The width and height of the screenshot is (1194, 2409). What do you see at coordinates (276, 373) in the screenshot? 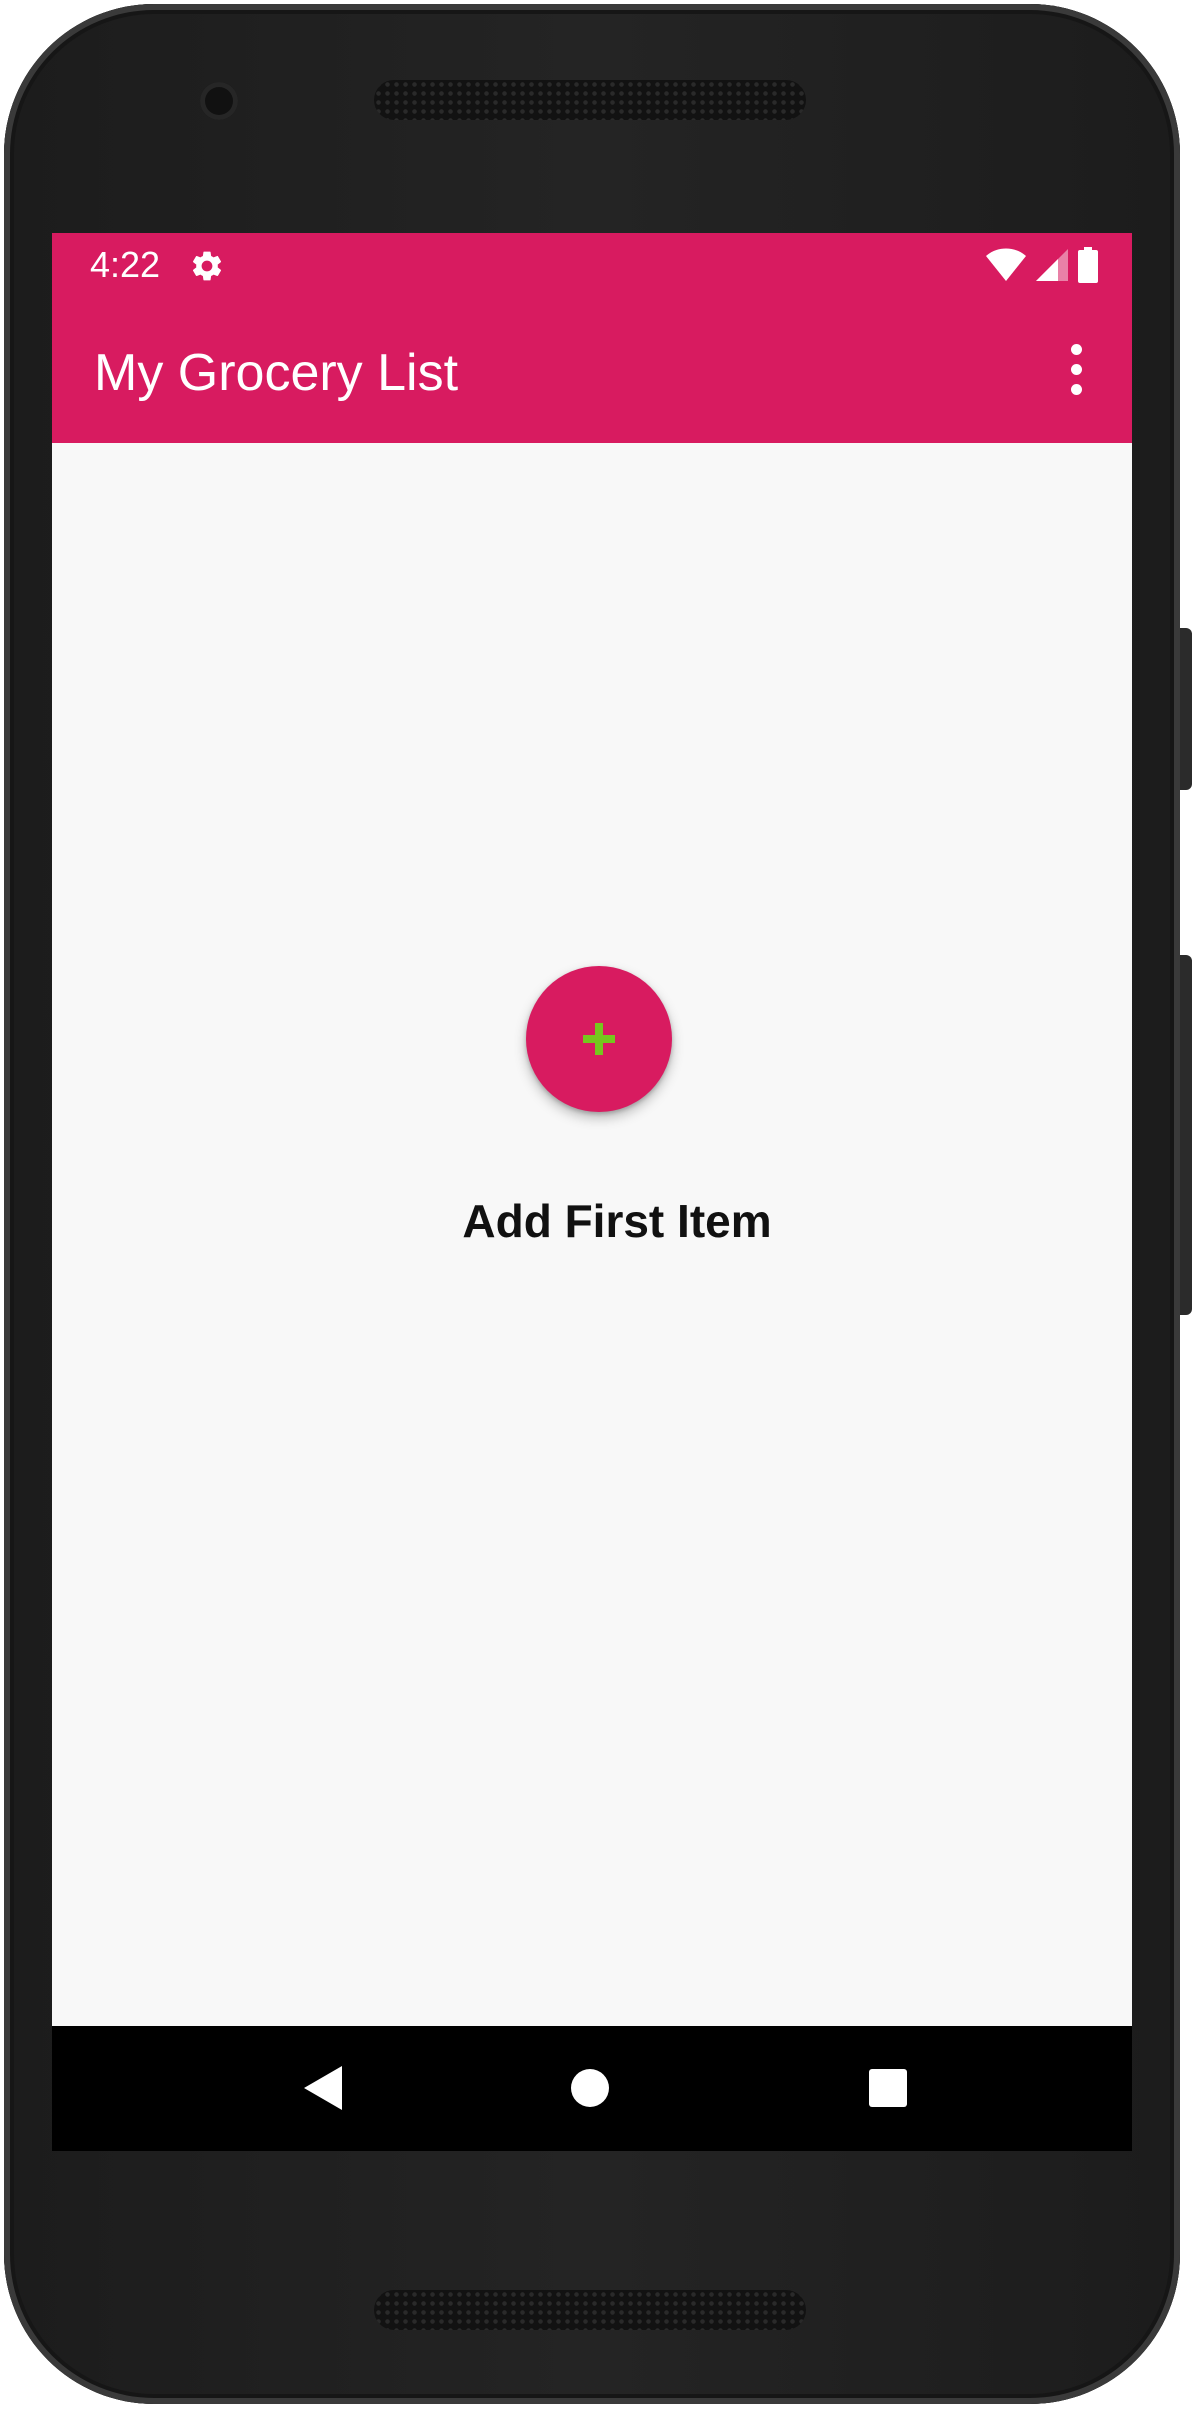
I see `app-title: My Grocery List` at bounding box center [276, 373].